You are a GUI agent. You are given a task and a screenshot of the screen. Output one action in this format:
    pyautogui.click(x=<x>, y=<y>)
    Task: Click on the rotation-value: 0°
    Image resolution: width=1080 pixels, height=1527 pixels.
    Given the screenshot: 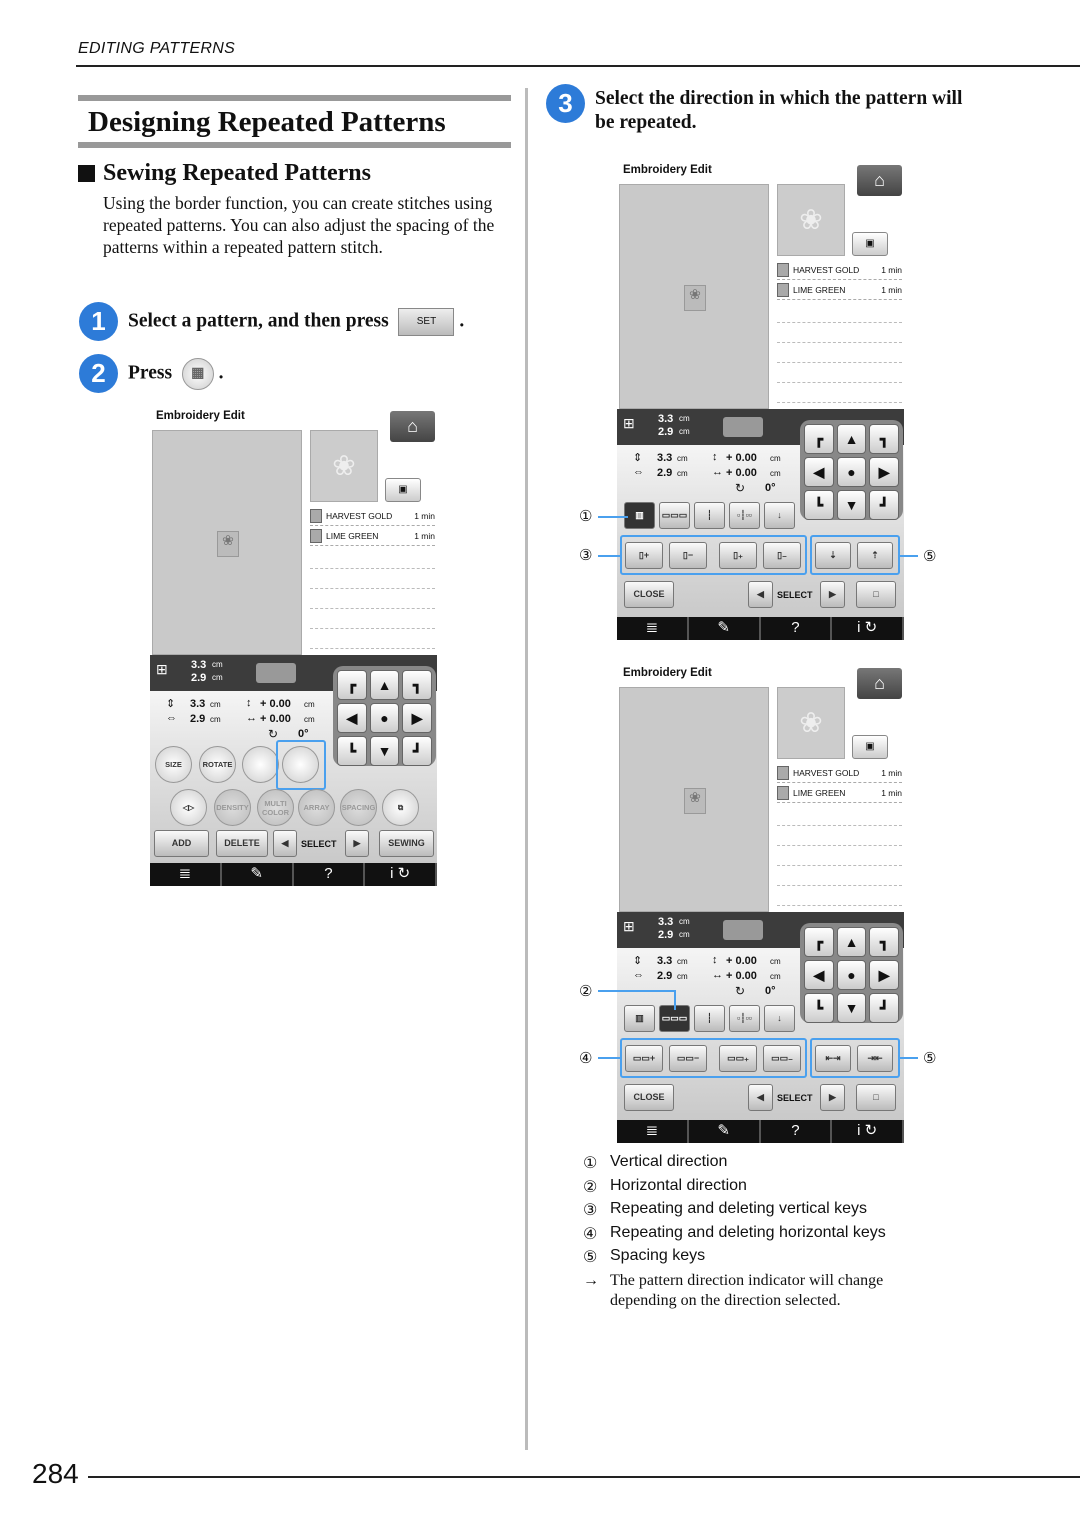 What is the action you would take?
    pyautogui.click(x=770, y=488)
    